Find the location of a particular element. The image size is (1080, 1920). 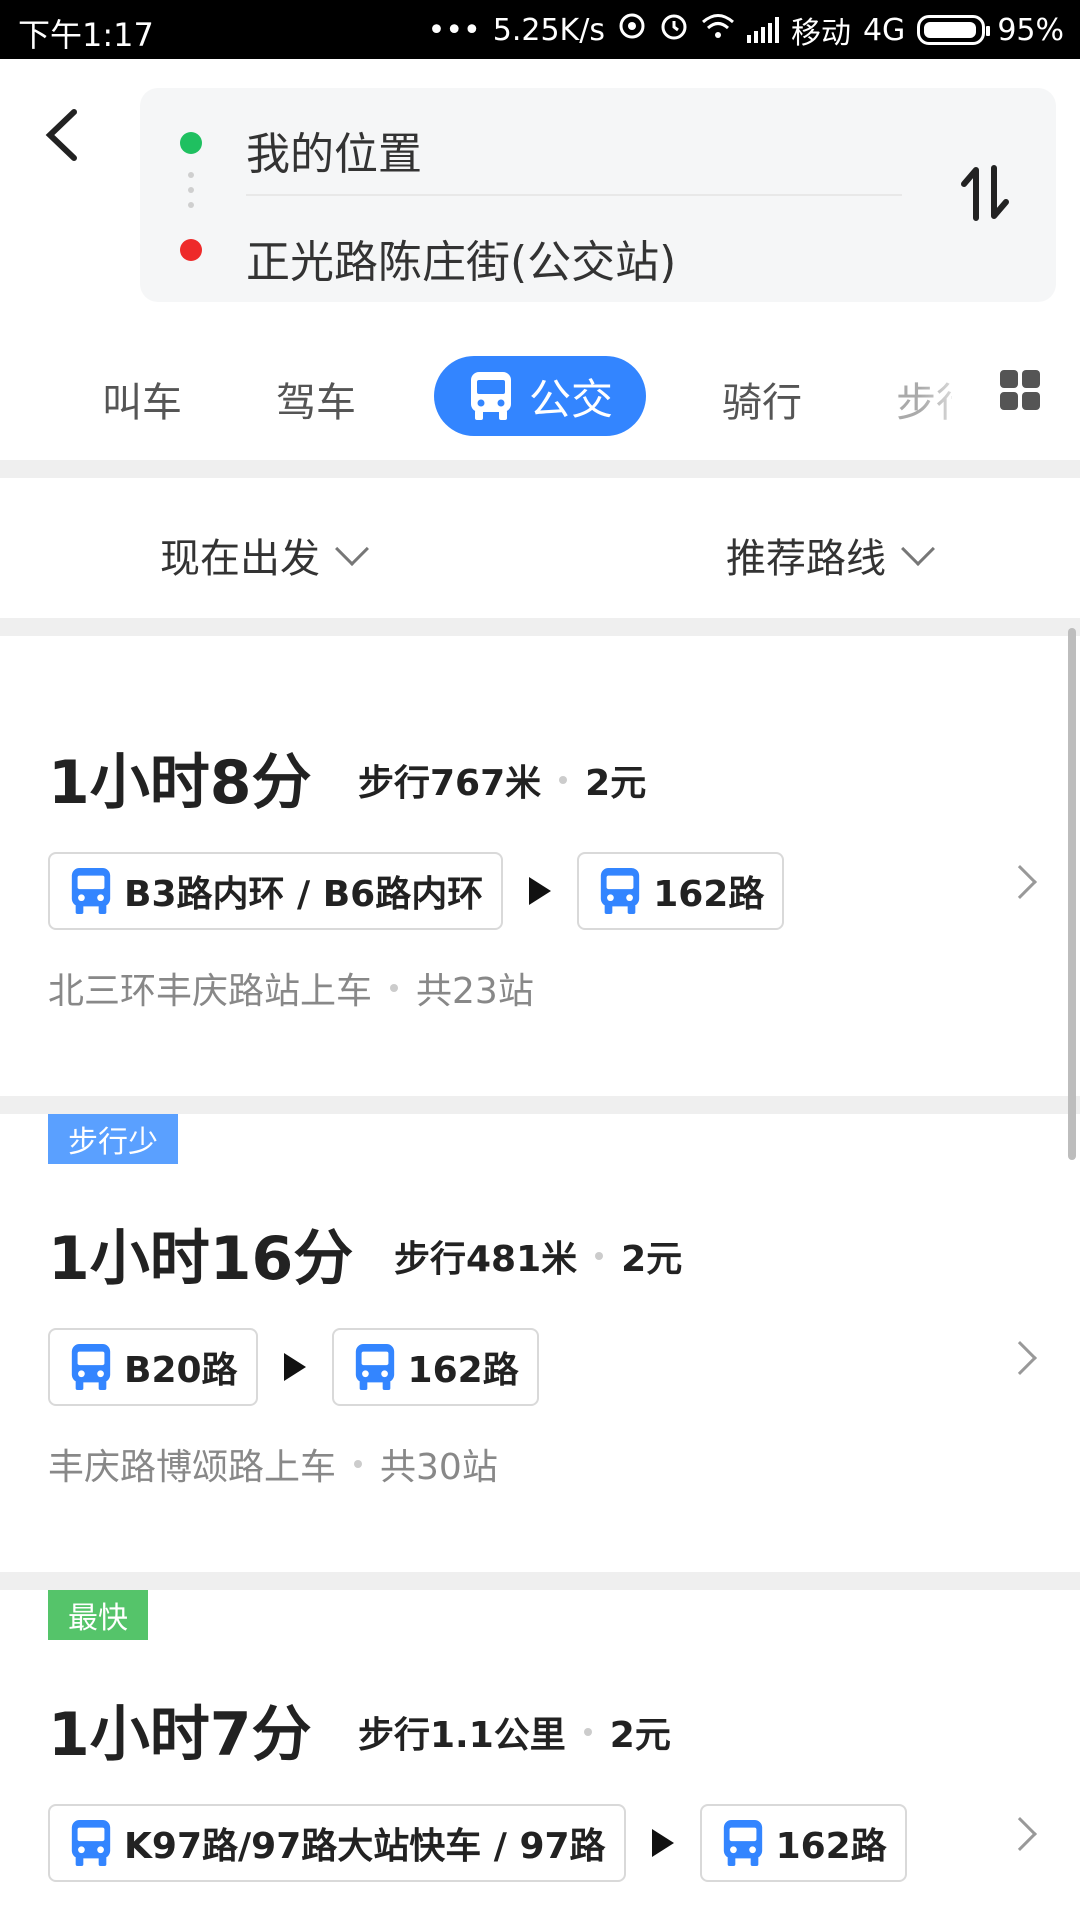

bus-line-pill: K97路/97路大站快车 / 97路 is located at coordinates (337, 1843).